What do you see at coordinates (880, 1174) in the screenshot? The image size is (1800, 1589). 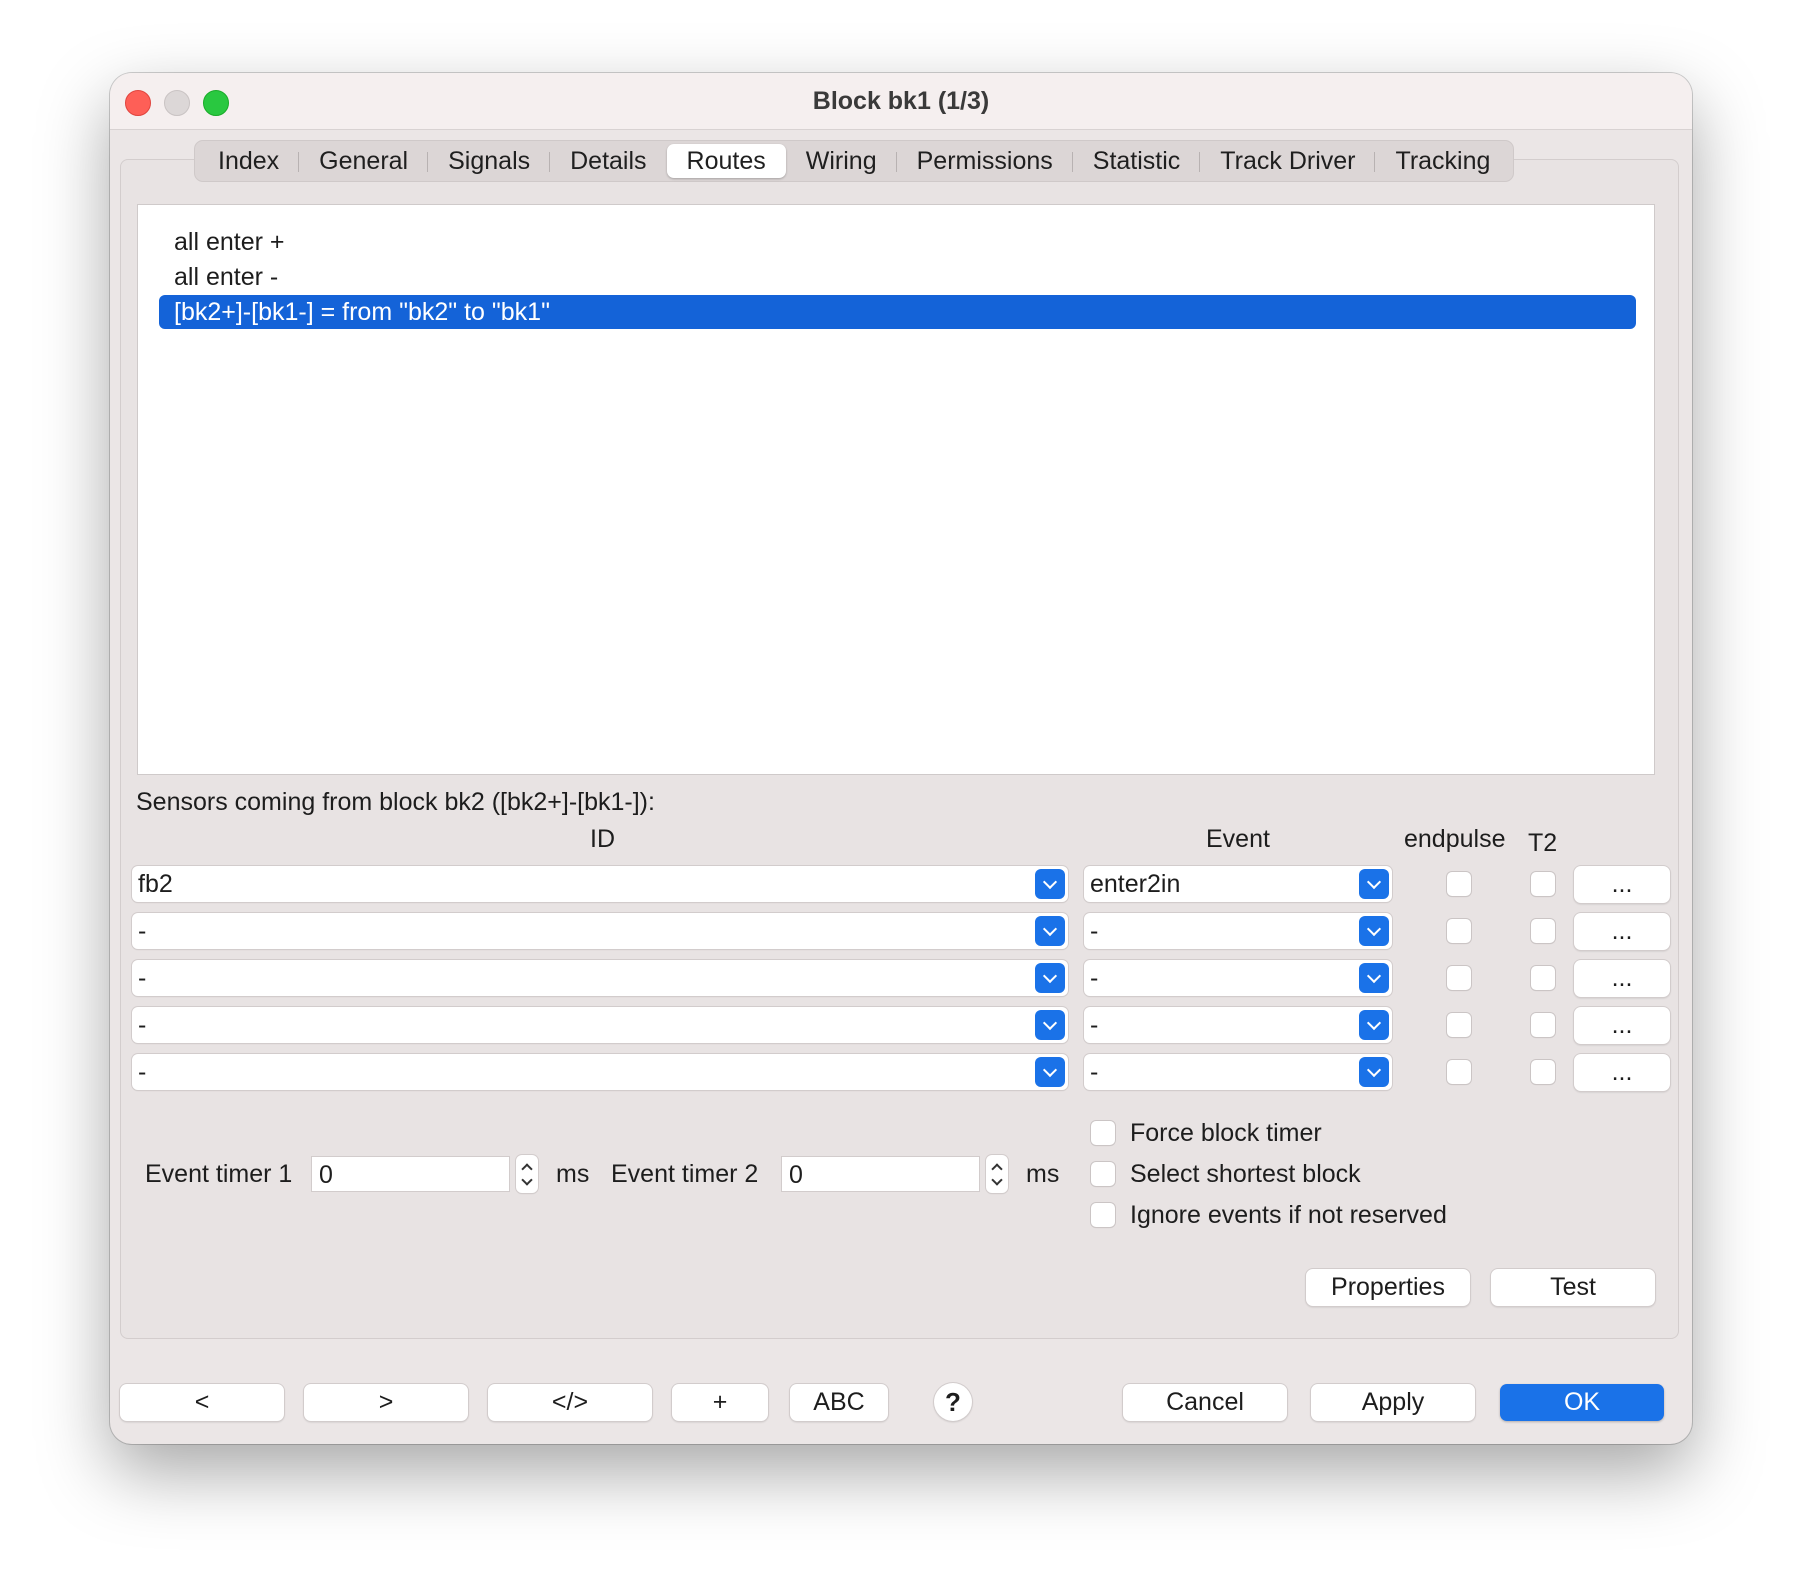 I see `event-timer-2-input: 0` at bounding box center [880, 1174].